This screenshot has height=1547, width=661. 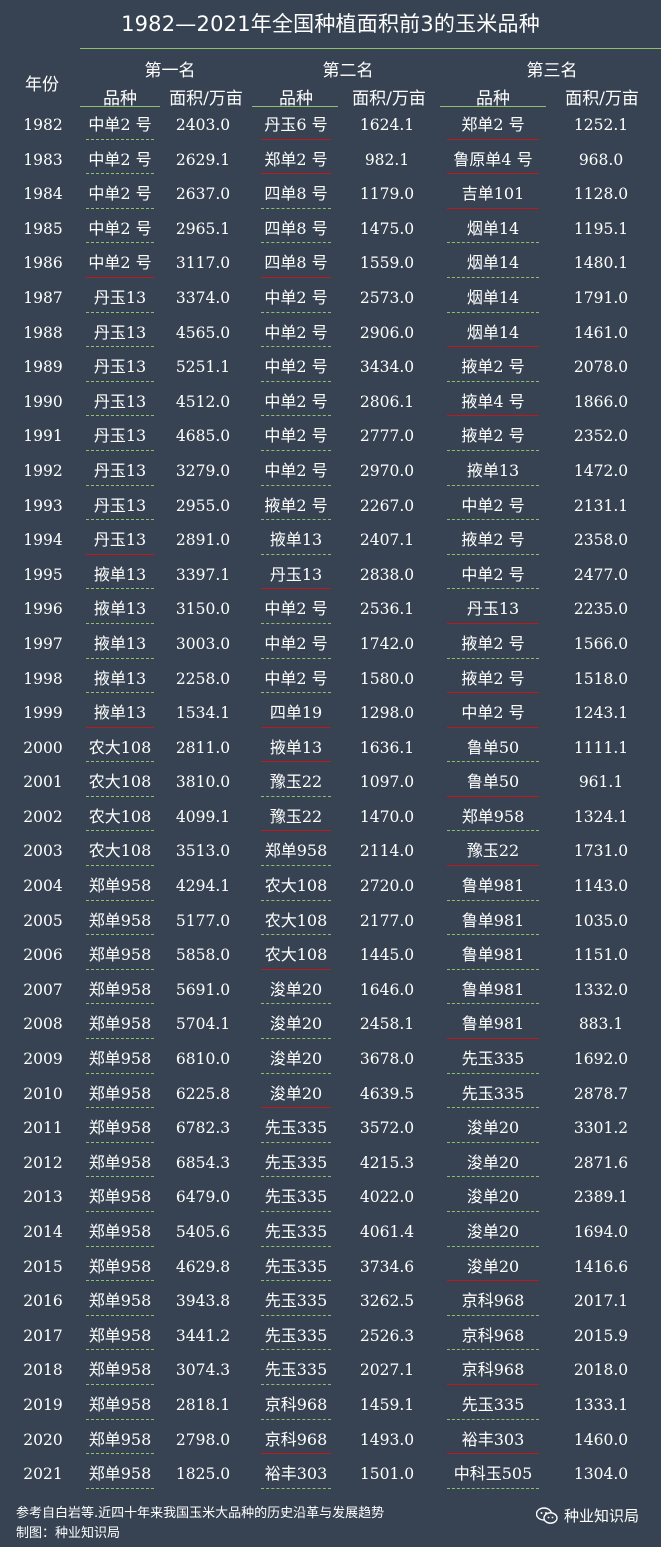 I want to click on year-cell-text: 1997, so click(x=43, y=643).